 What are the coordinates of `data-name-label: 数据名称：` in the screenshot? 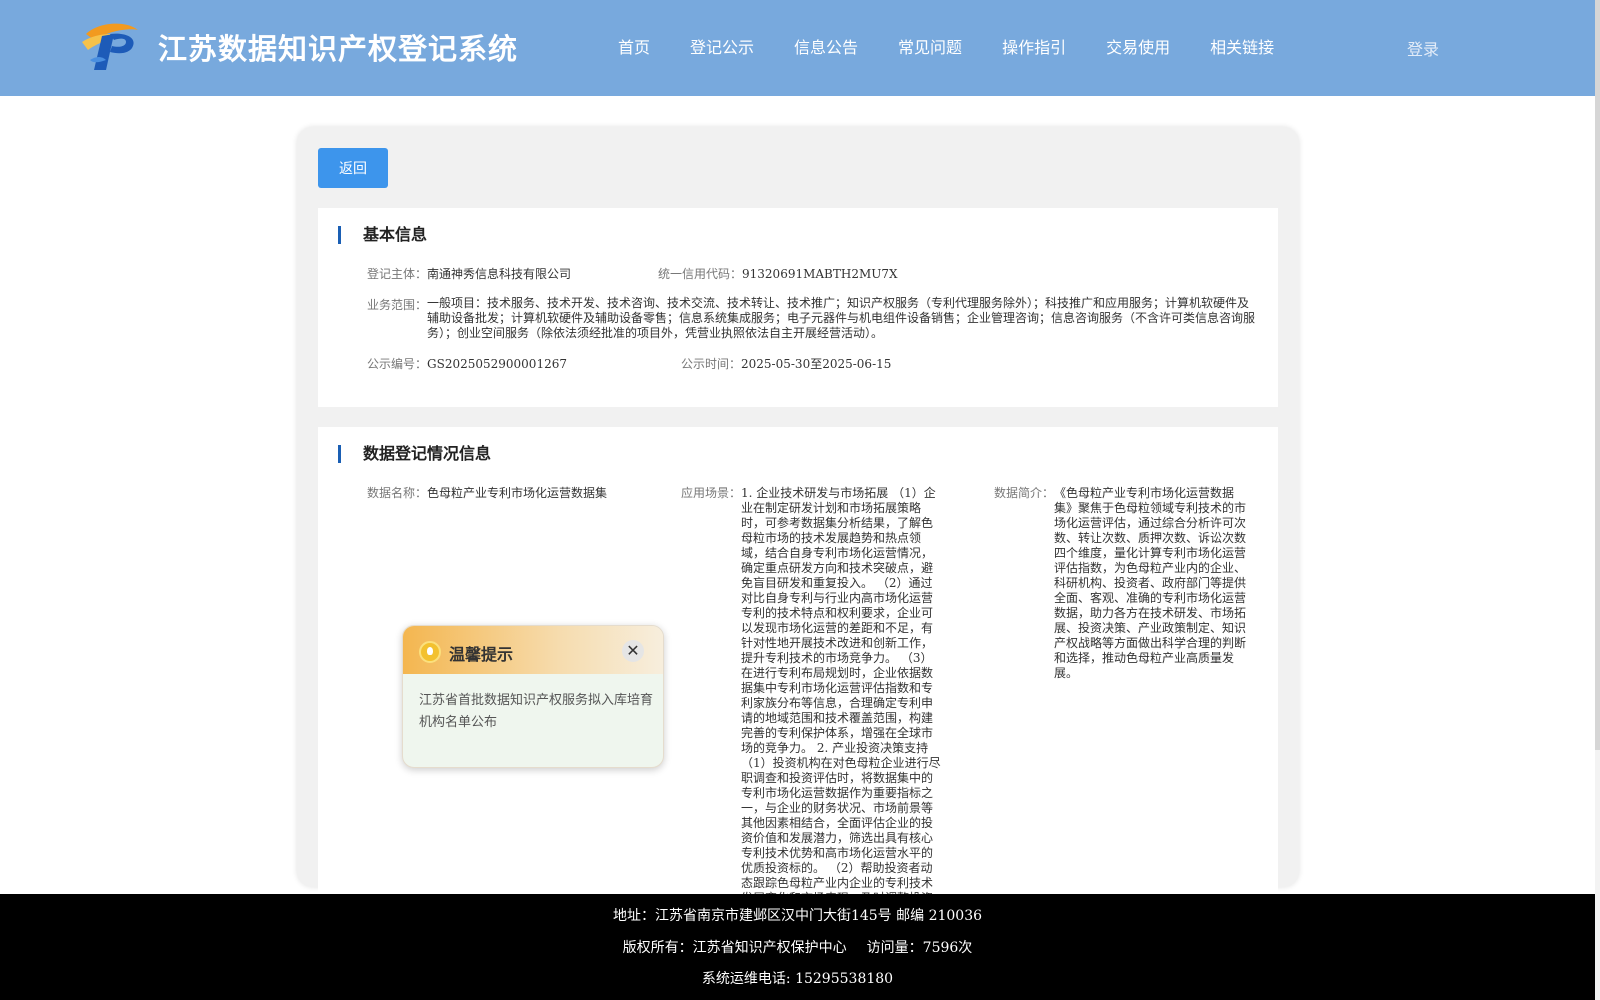 It's located at (397, 493).